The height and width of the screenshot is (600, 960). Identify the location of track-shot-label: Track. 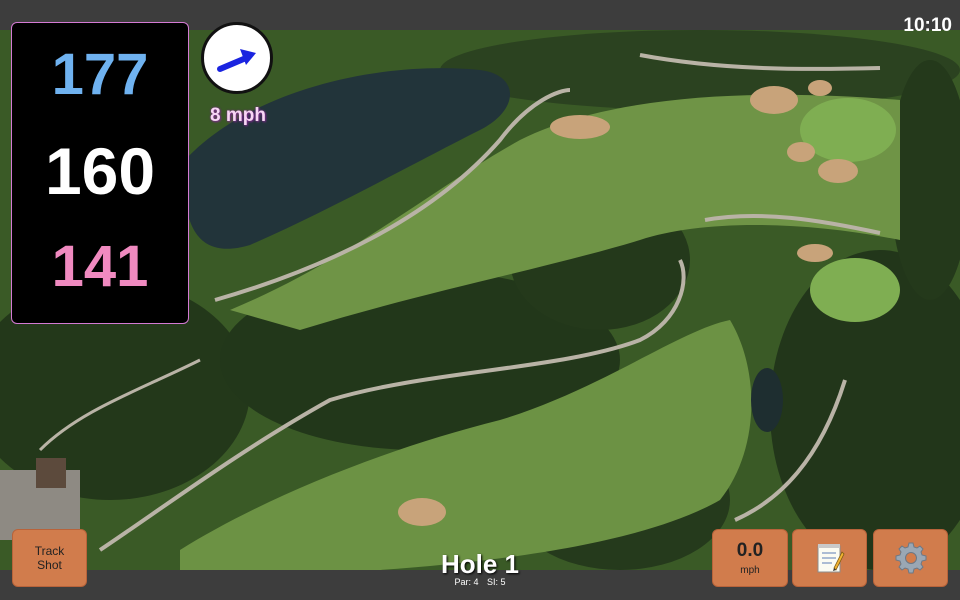
(49, 551).